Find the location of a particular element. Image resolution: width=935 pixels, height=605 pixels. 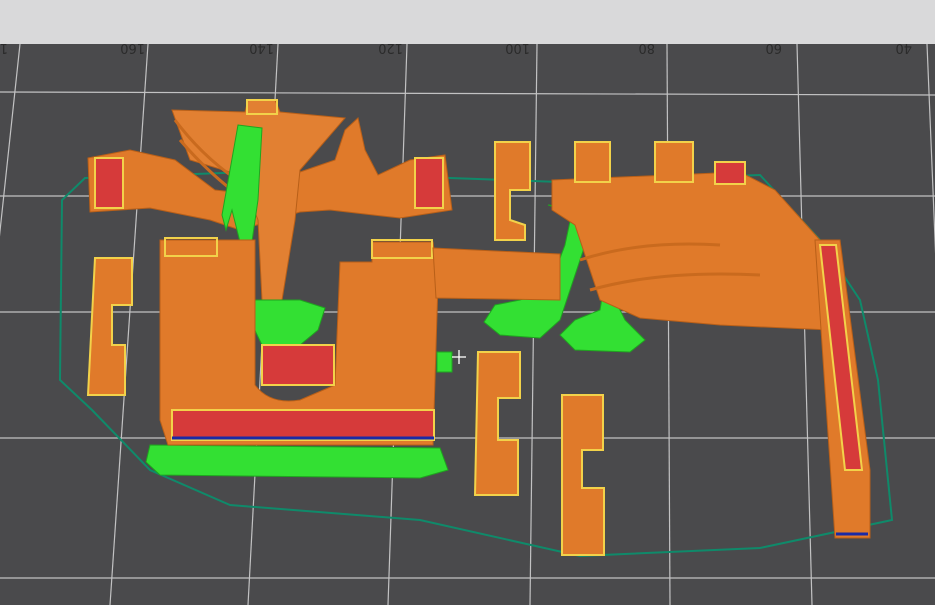

axis-tick: 140 is located at coordinates (261, 47).